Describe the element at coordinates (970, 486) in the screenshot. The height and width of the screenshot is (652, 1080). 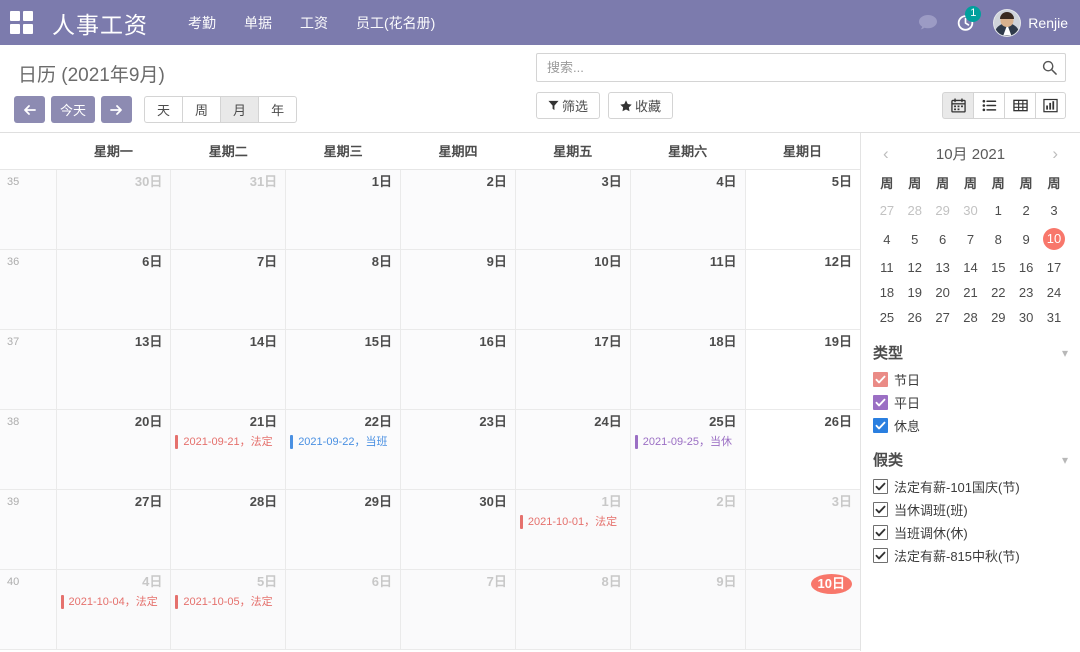
I see `leave-filter-item: 法定有薪-101国庆(节)` at that location.